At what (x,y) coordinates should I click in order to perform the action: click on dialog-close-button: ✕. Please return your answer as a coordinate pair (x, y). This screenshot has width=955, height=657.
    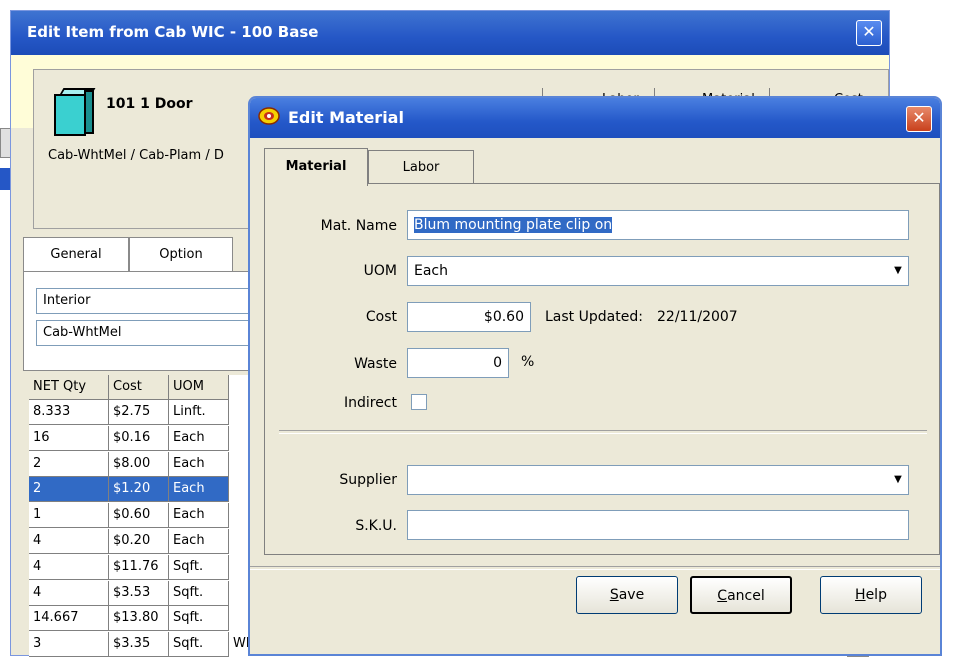
    Looking at the image, I should click on (919, 119).